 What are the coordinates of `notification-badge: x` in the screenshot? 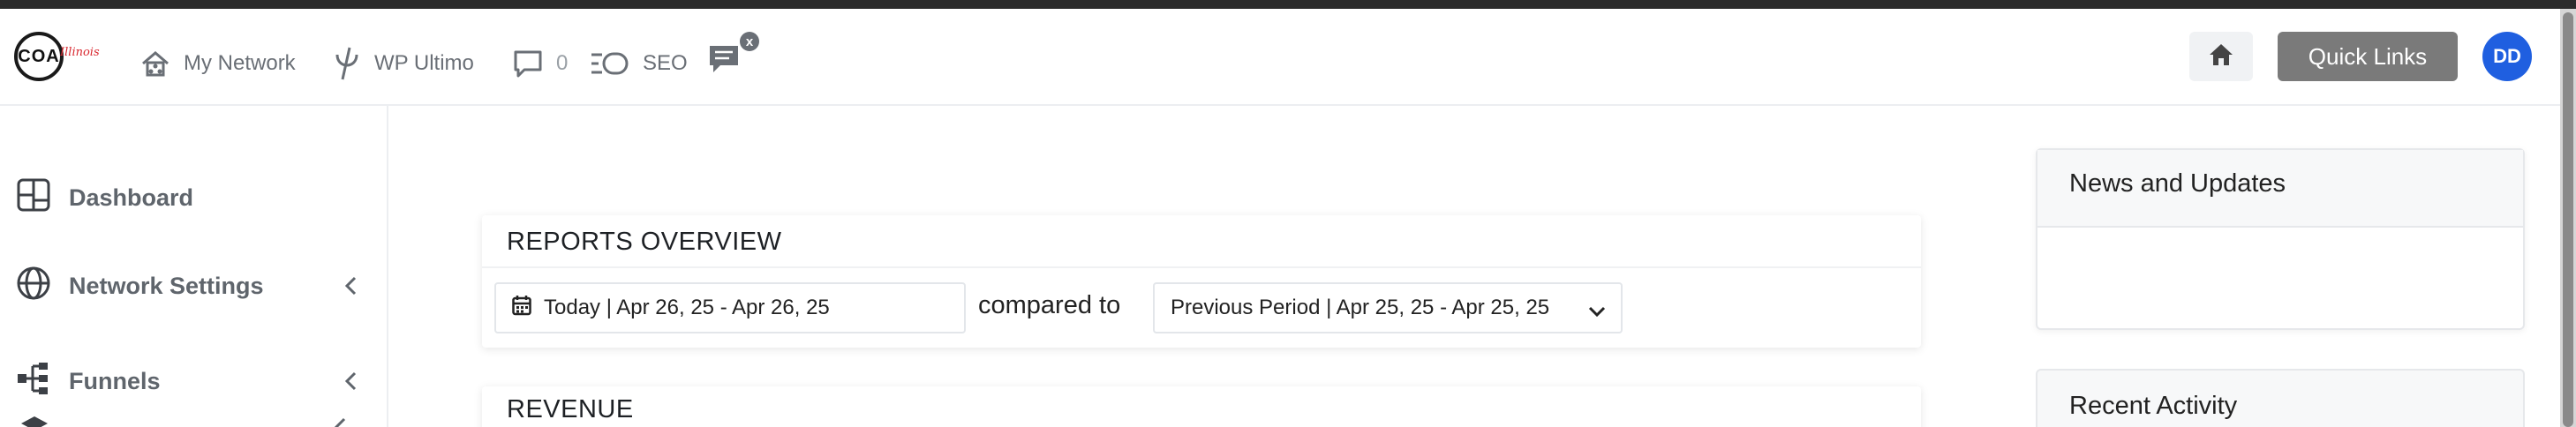 It's located at (750, 41).